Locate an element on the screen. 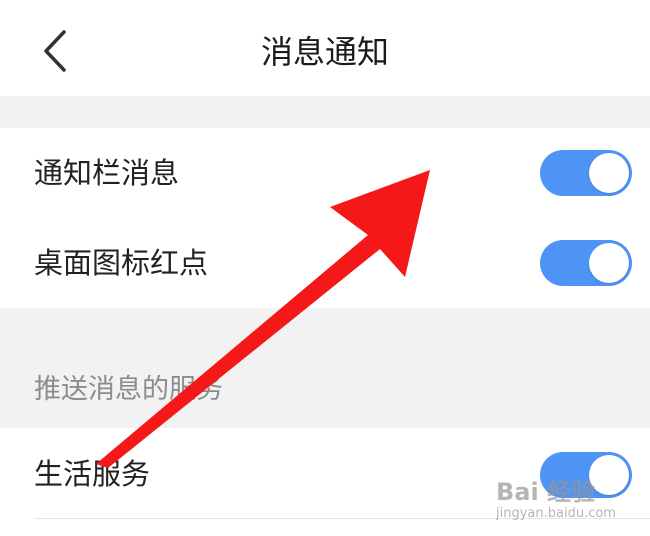 This screenshot has width=650, height=536. page-title: 消息通知 is located at coordinates (324, 52).